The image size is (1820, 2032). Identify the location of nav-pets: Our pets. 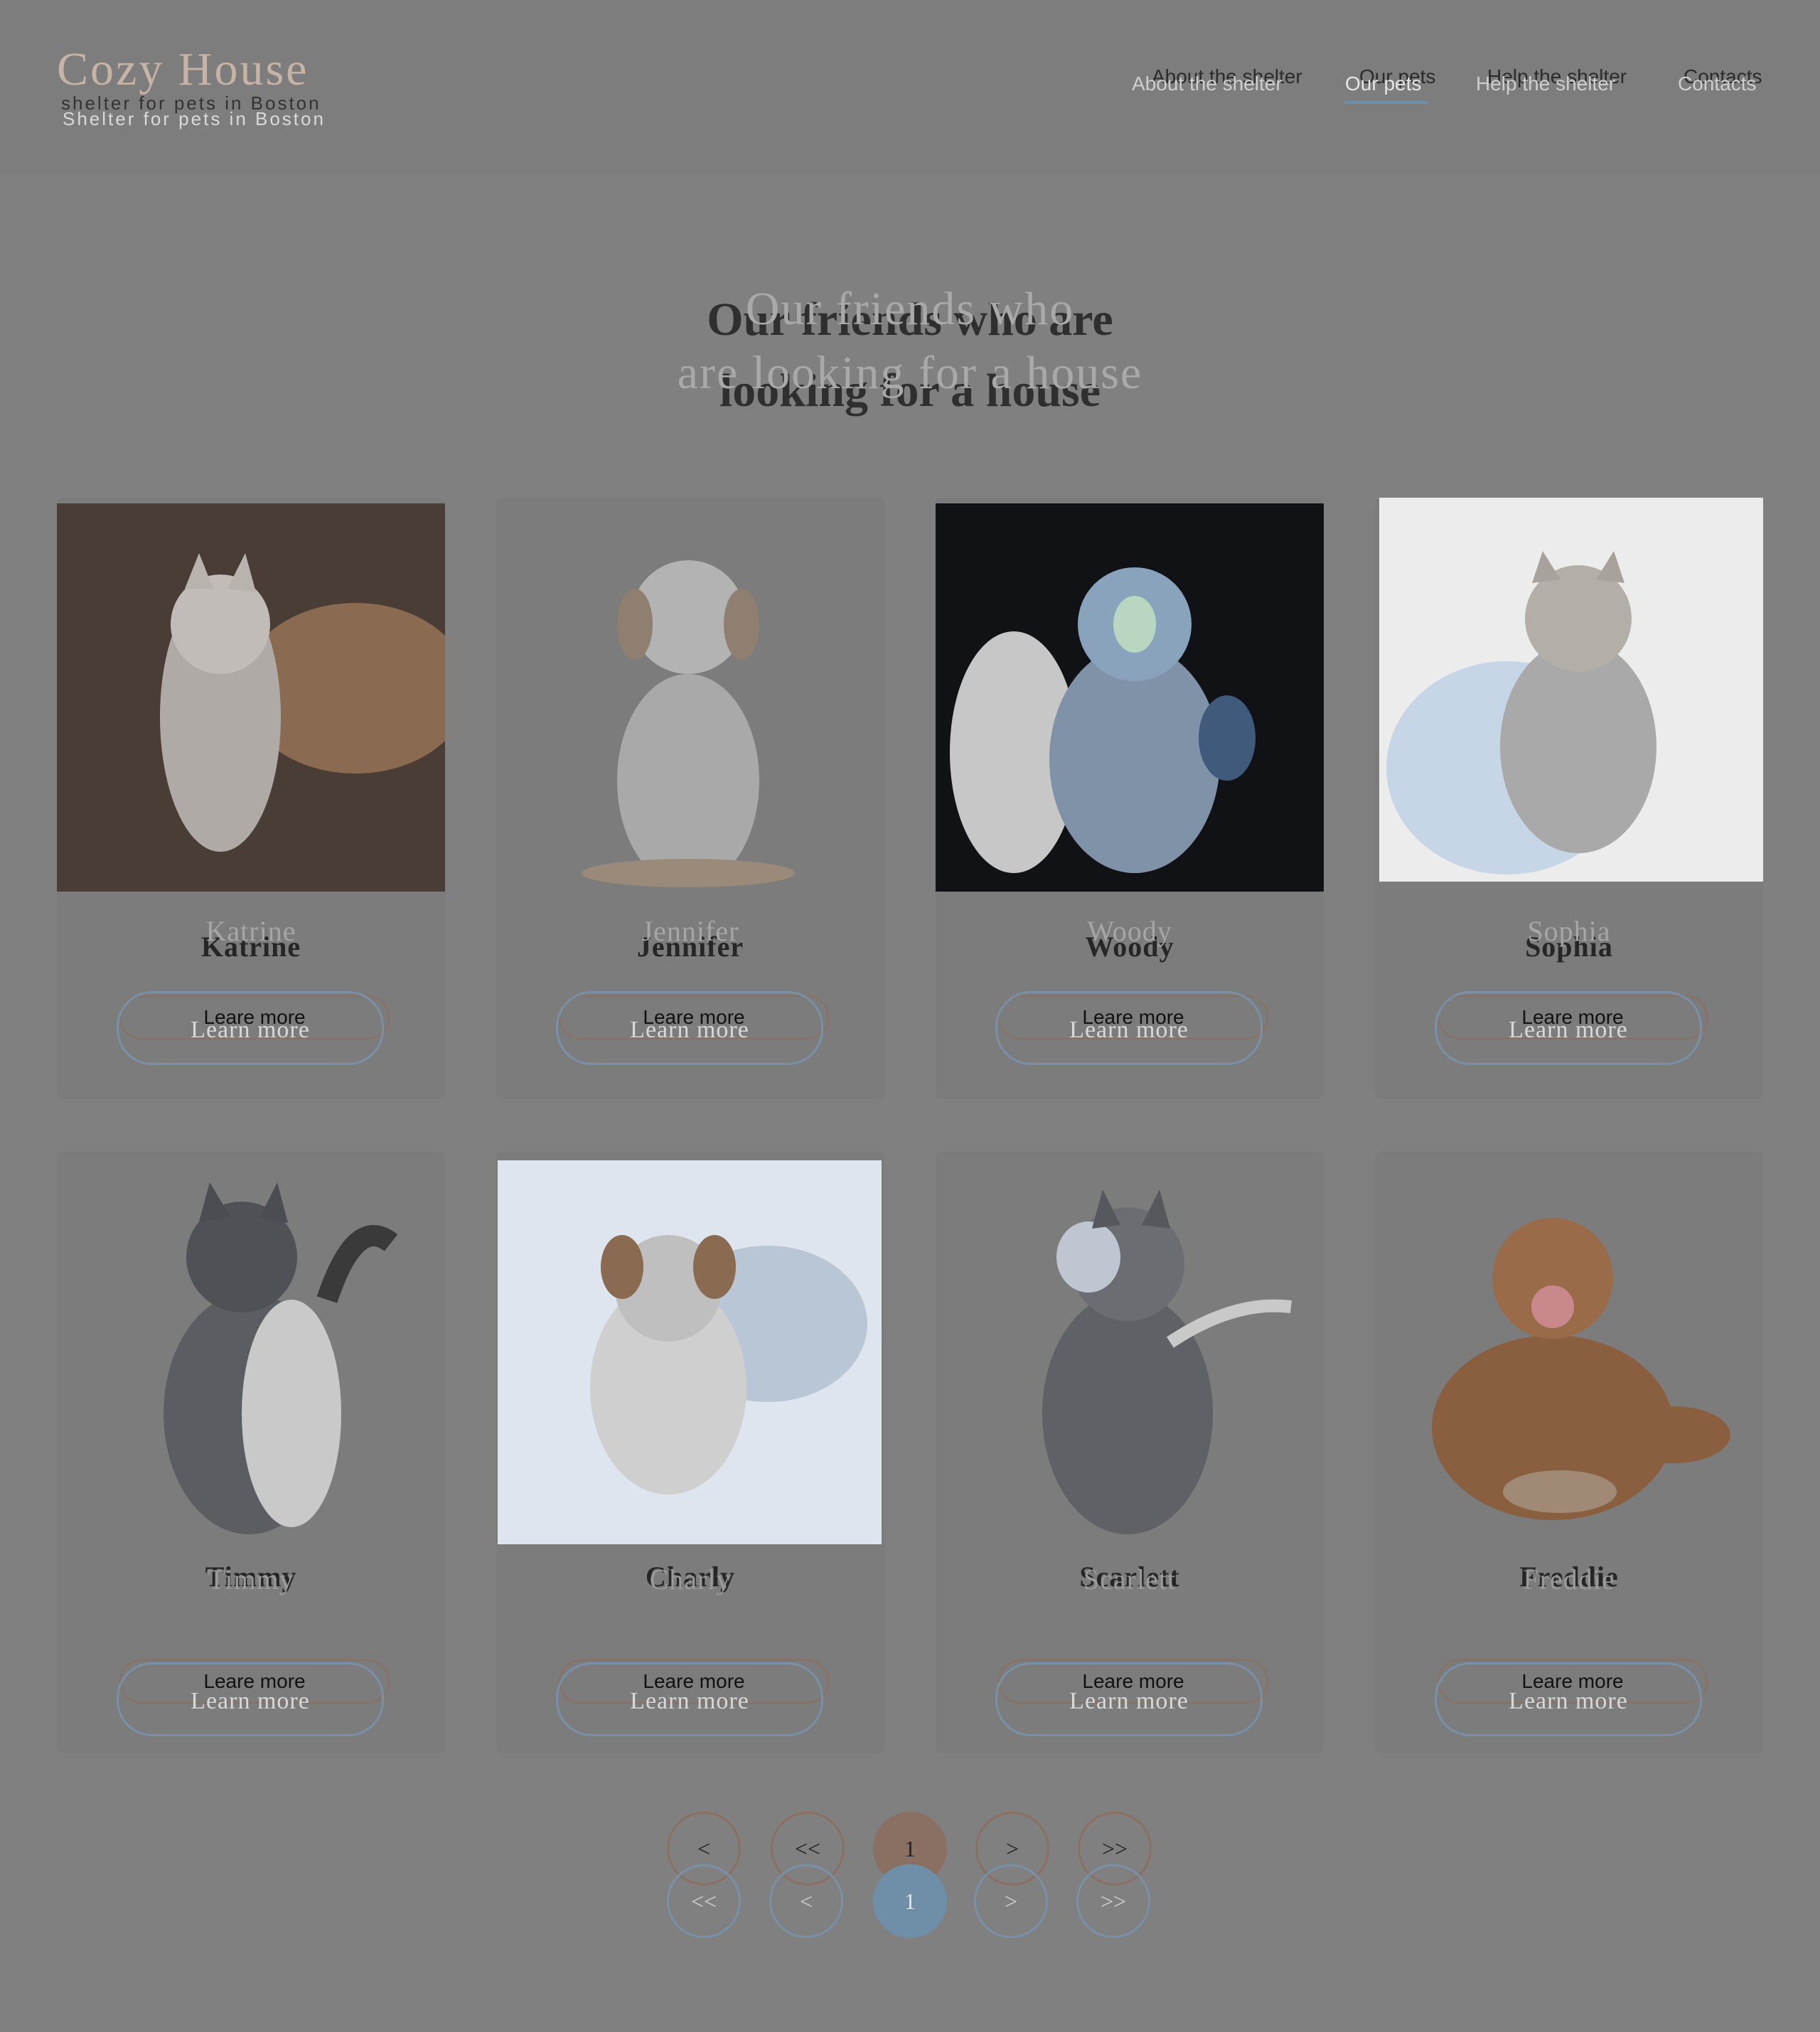
(1383, 84).